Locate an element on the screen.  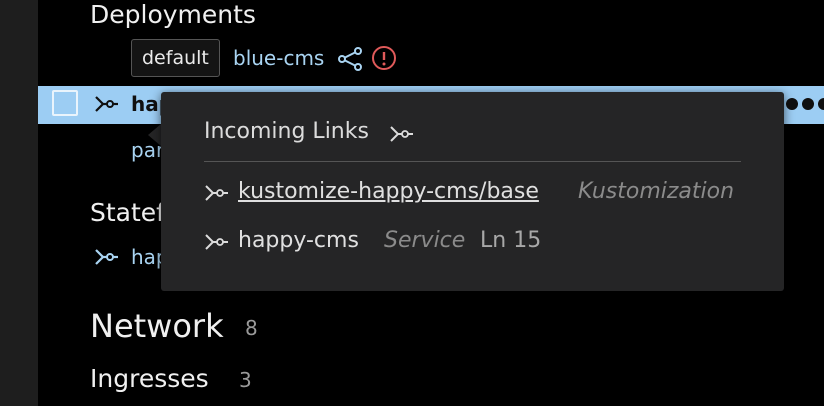
more-actions-icon is located at coordinates (805, 104).